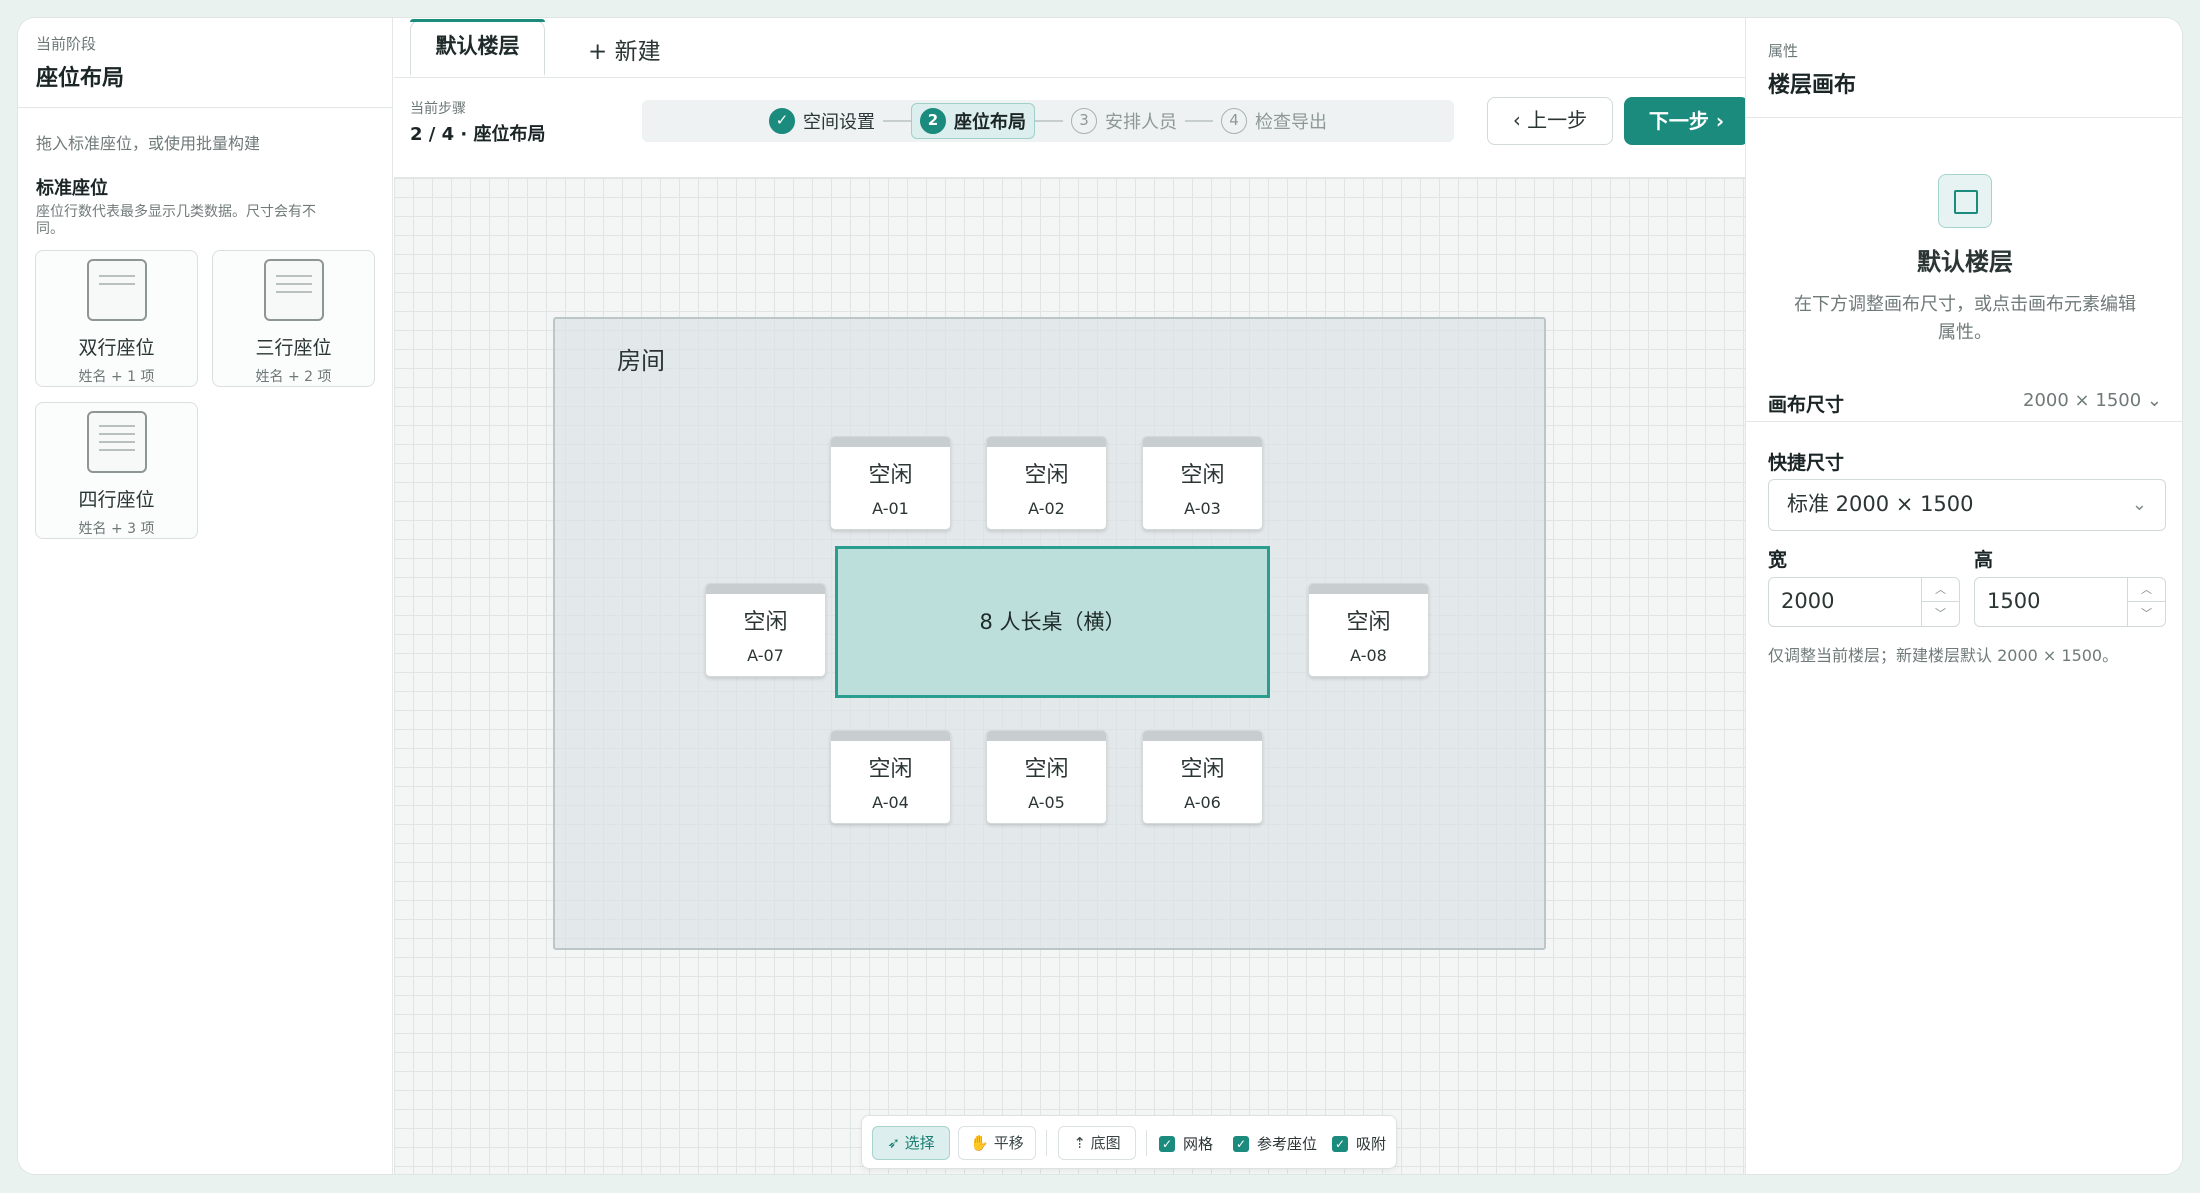  I want to click on long-table: 8 人长桌（横）, so click(1052, 622).